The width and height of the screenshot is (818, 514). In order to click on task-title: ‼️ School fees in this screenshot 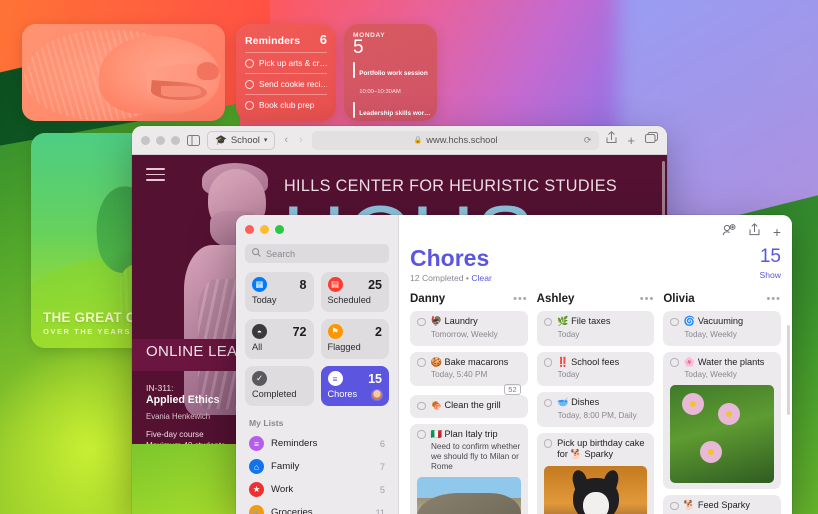, I will do `click(588, 361)`.